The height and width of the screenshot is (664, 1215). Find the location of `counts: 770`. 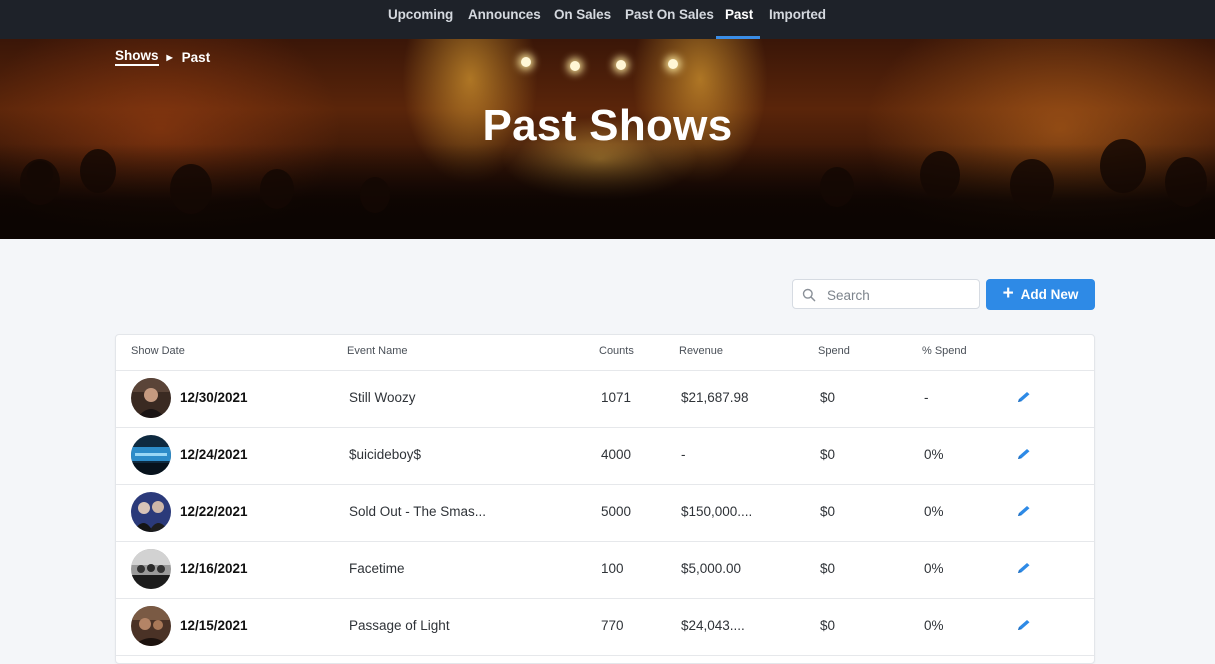

counts: 770 is located at coordinates (612, 625).